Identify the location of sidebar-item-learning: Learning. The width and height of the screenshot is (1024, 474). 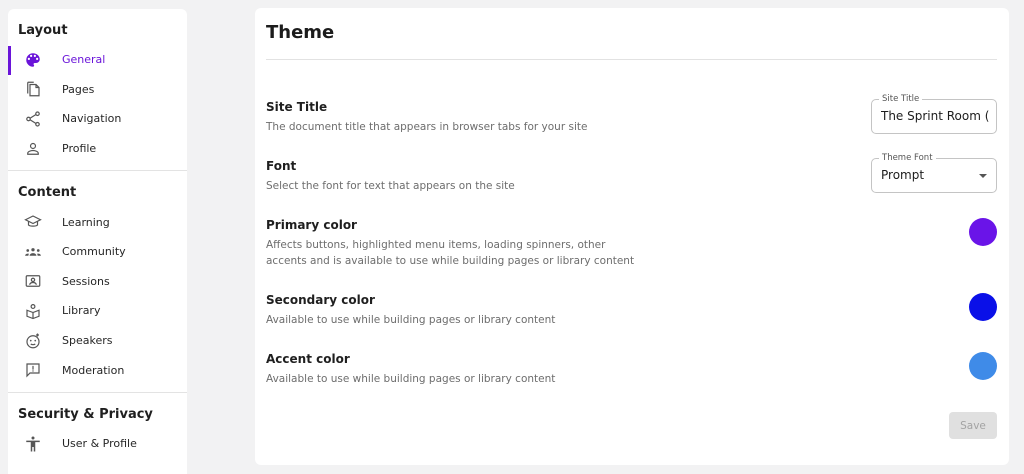
(97, 222).